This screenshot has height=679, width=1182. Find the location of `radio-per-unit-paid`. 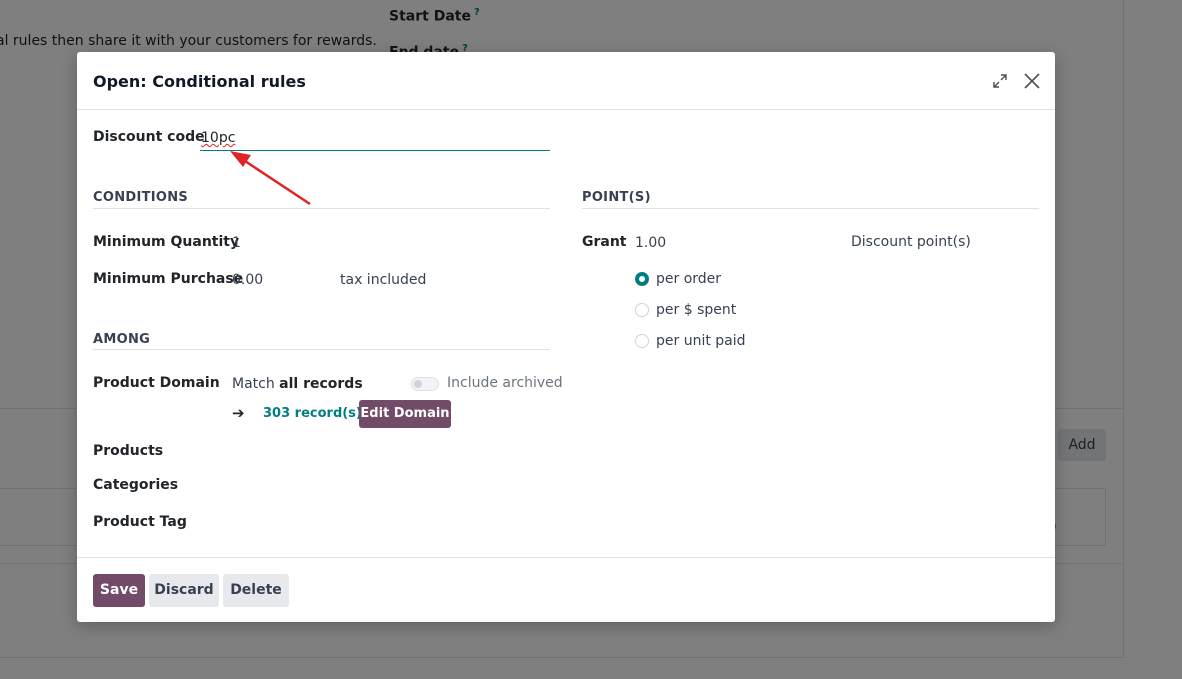

radio-per-unit-paid is located at coordinates (642, 341).